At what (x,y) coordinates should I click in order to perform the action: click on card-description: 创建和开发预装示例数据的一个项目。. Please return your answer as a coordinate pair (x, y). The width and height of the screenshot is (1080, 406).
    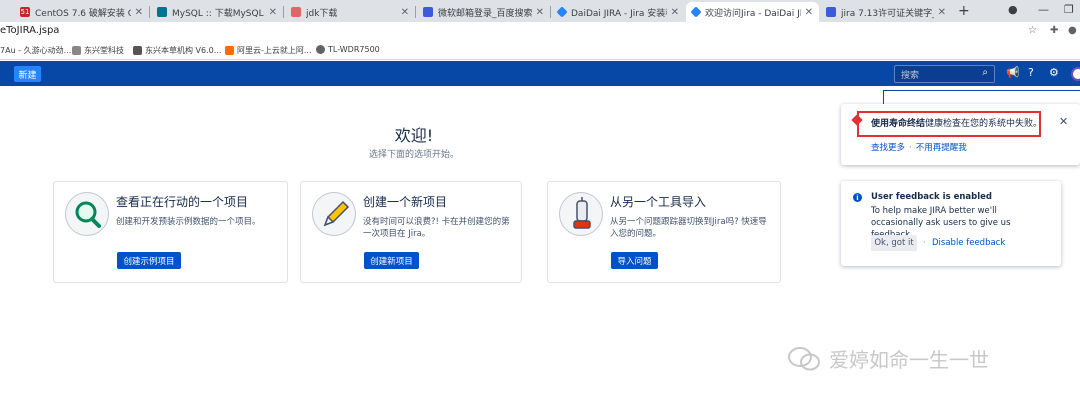
    Looking at the image, I should click on (188, 222).